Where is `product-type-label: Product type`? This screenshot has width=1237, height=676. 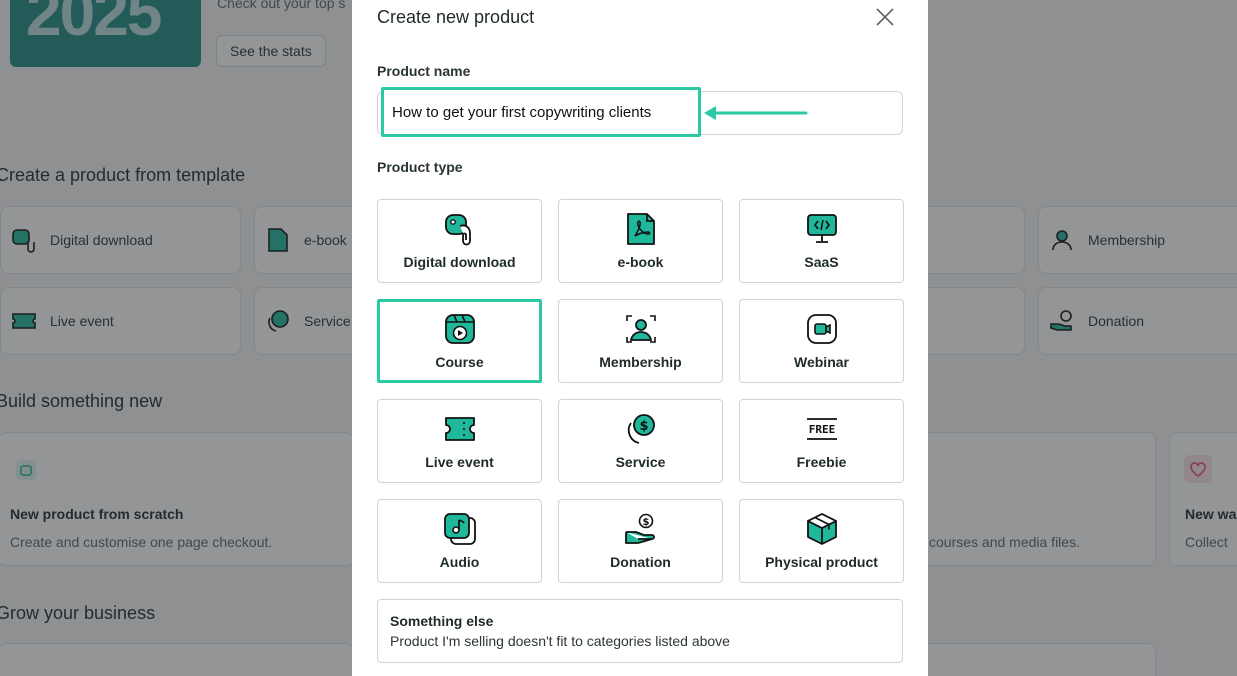 product-type-label: Product type is located at coordinates (420, 167).